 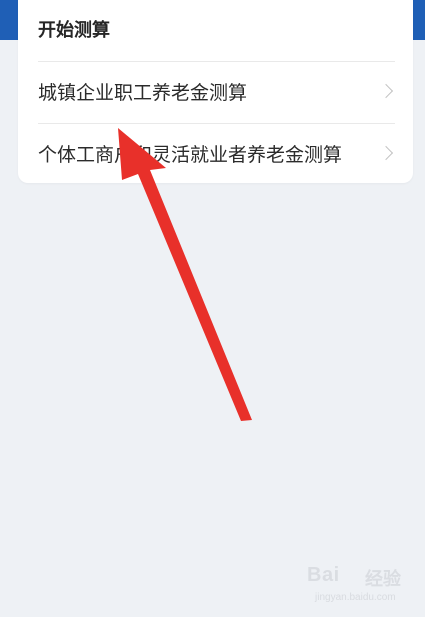 I want to click on watermark: Bai 经验 jingyan.baidu.com, so click(x=362, y=586).